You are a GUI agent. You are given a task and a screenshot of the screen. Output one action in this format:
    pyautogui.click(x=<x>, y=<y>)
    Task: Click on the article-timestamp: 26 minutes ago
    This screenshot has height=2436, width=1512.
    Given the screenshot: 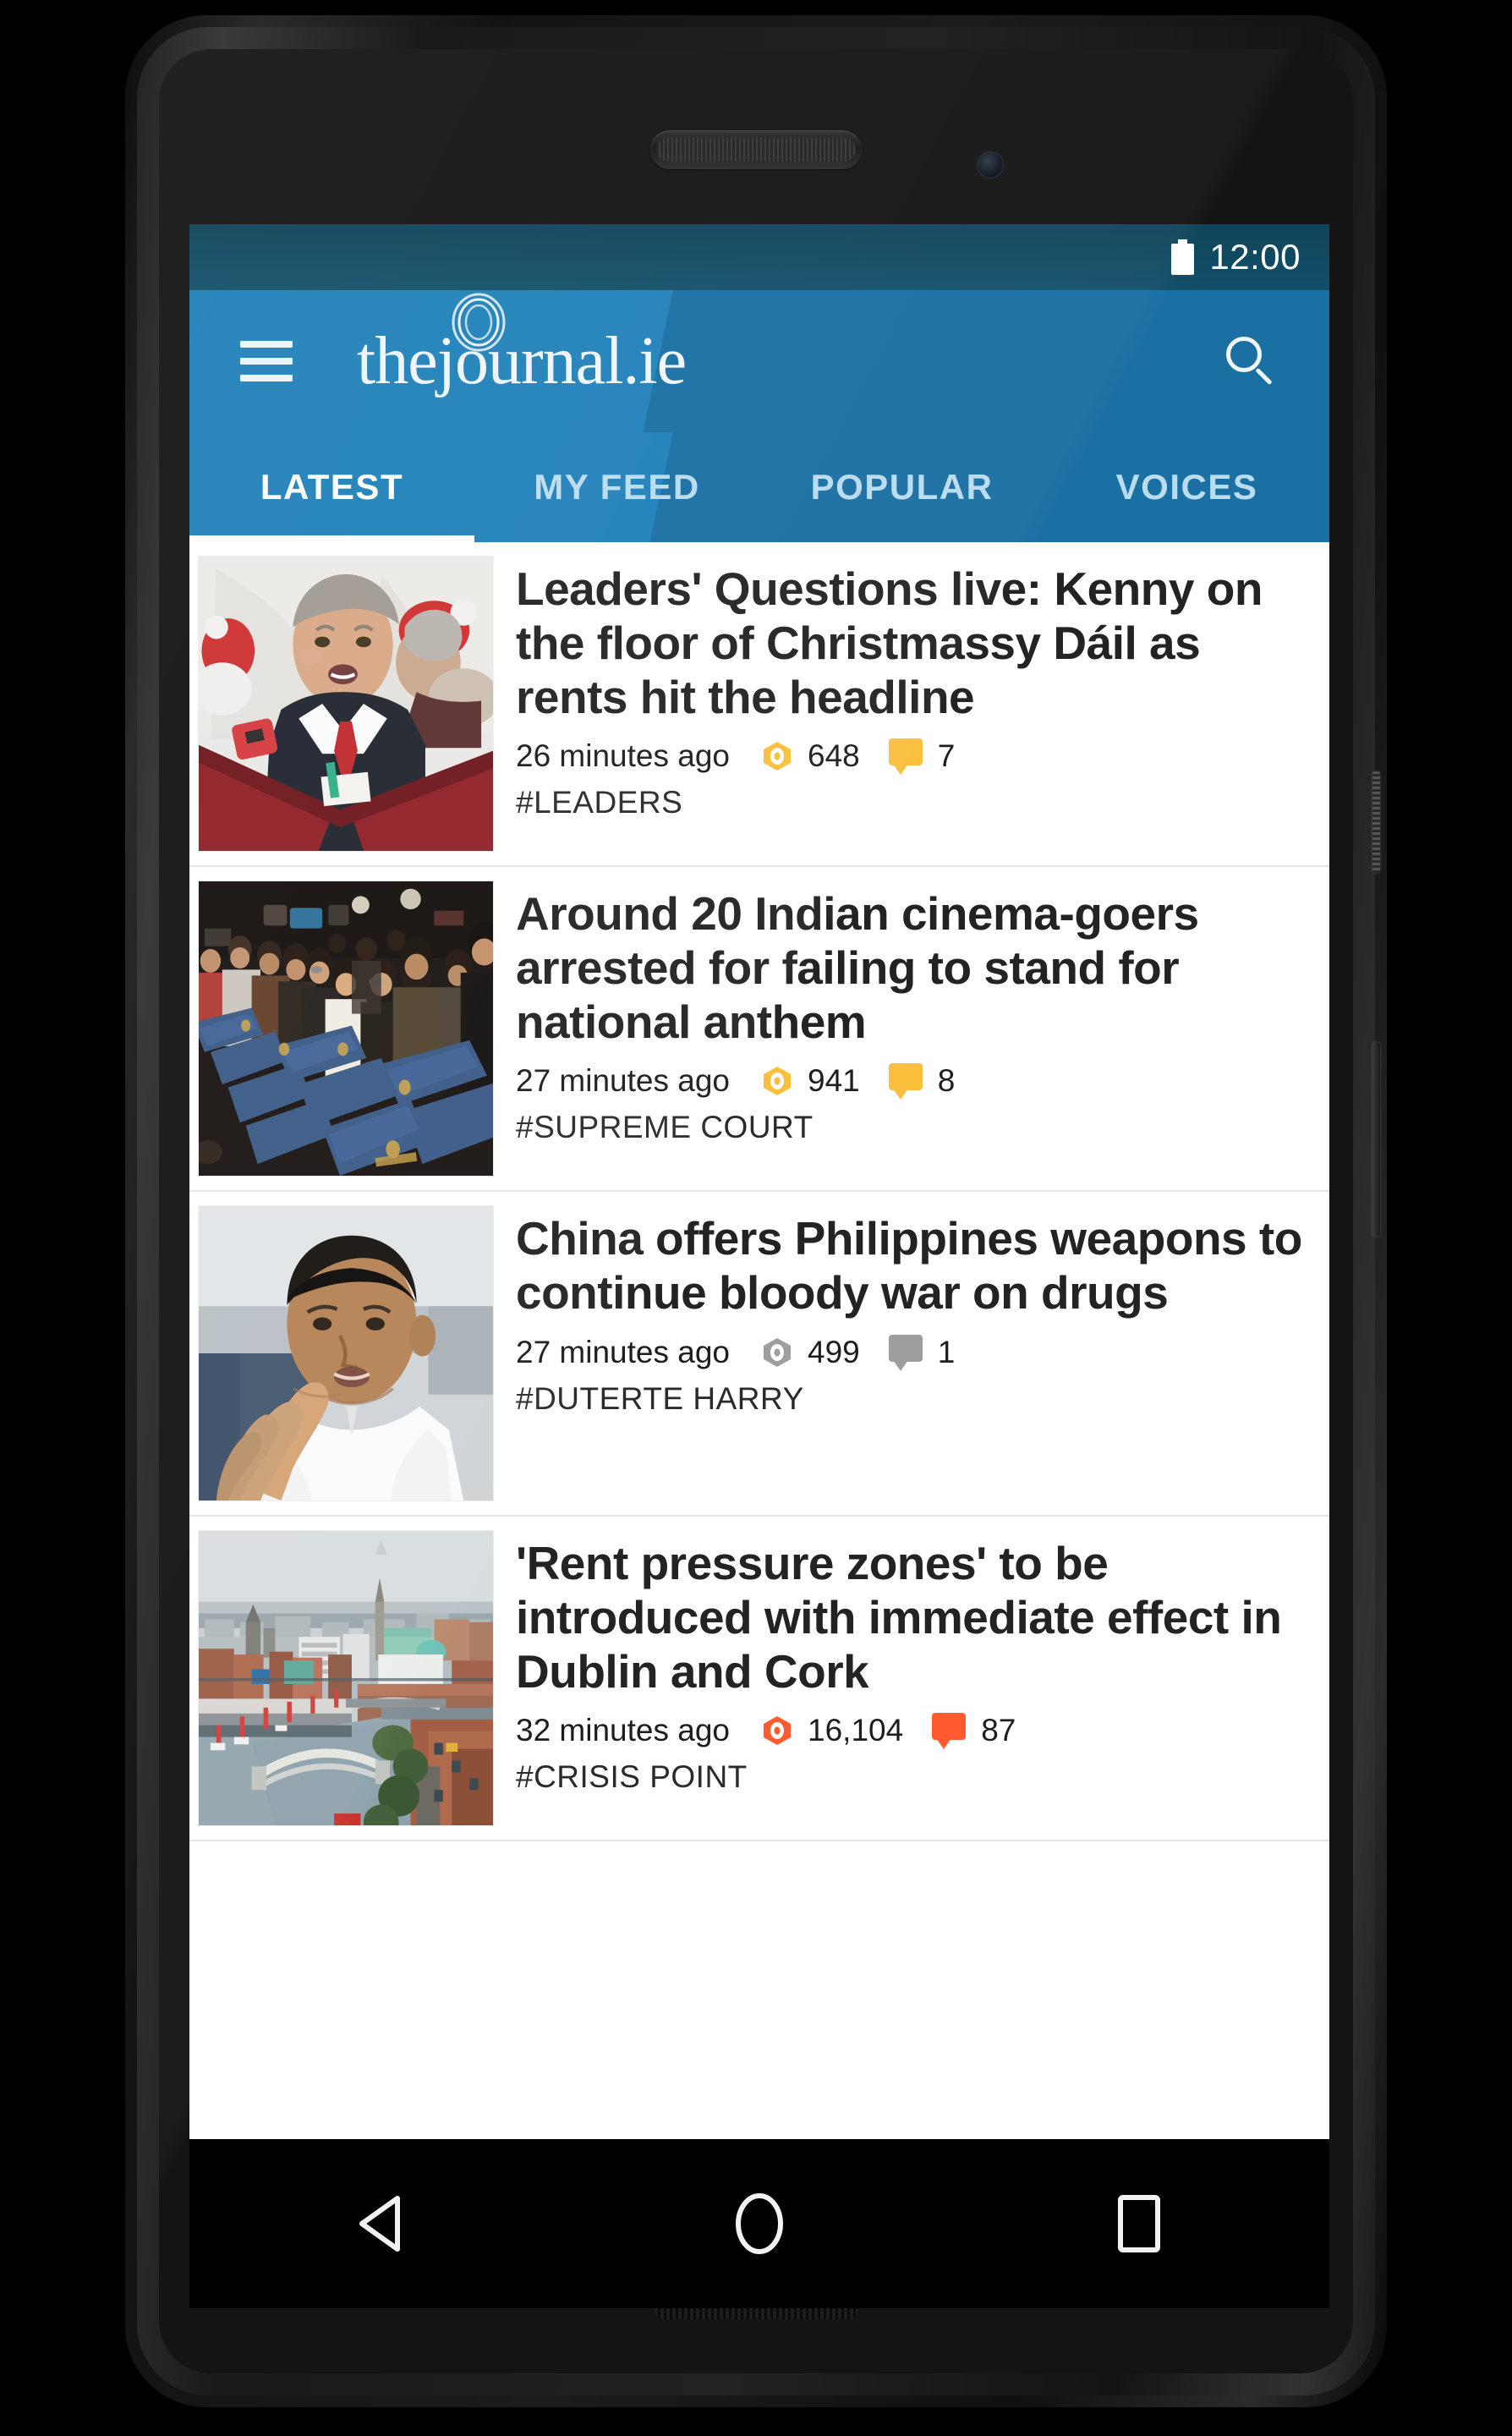 What is the action you would take?
    pyautogui.click(x=623, y=756)
    